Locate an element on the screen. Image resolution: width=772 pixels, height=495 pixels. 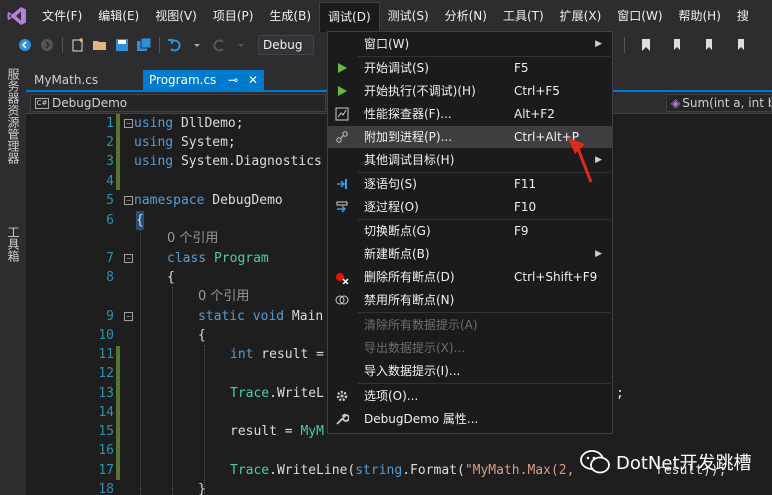
code-line-8: { is located at coordinates (171, 277).